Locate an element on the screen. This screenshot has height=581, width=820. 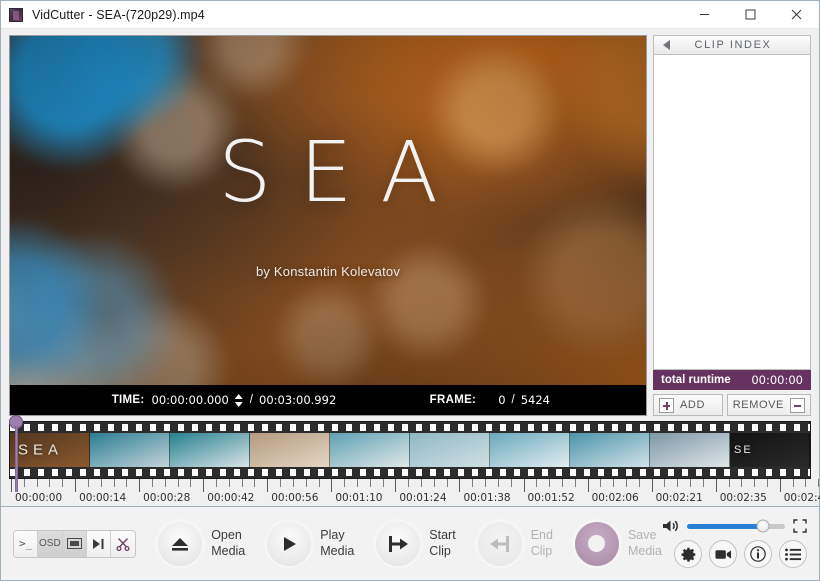
start-clip-button: Start Clip is located at coordinates (416, 543).